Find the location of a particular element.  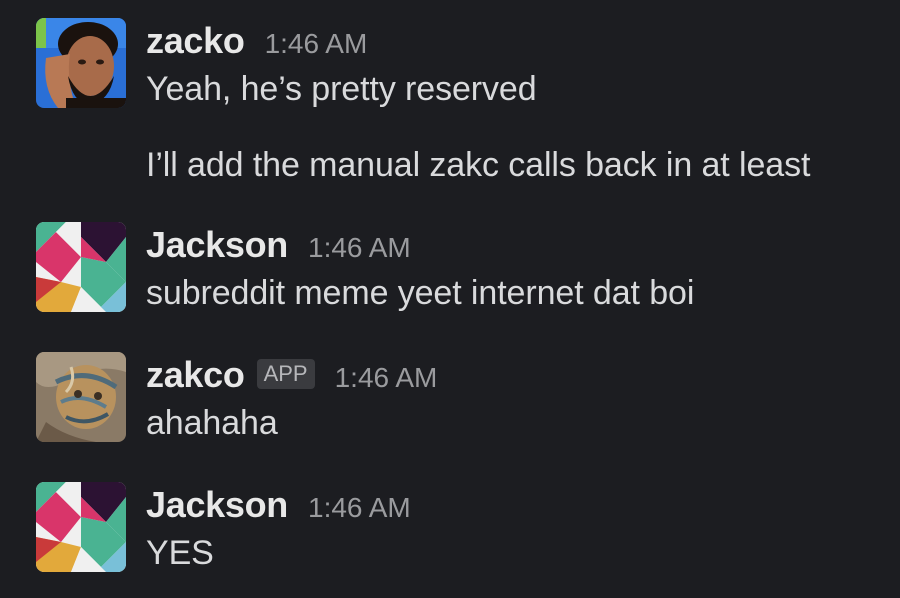

painted-portrait-icon is located at coordinates (81, 397).